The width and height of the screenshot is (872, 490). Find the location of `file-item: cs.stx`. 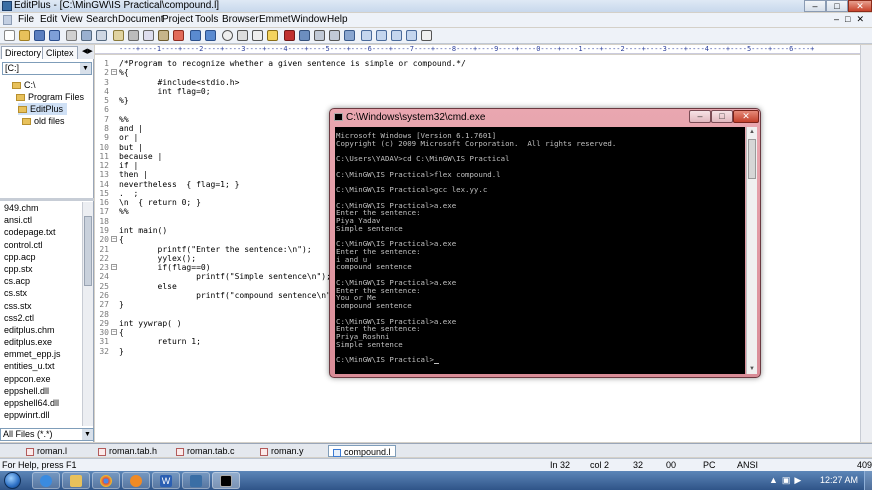

file-item: cs.stx is located at coordinates (41, 293).